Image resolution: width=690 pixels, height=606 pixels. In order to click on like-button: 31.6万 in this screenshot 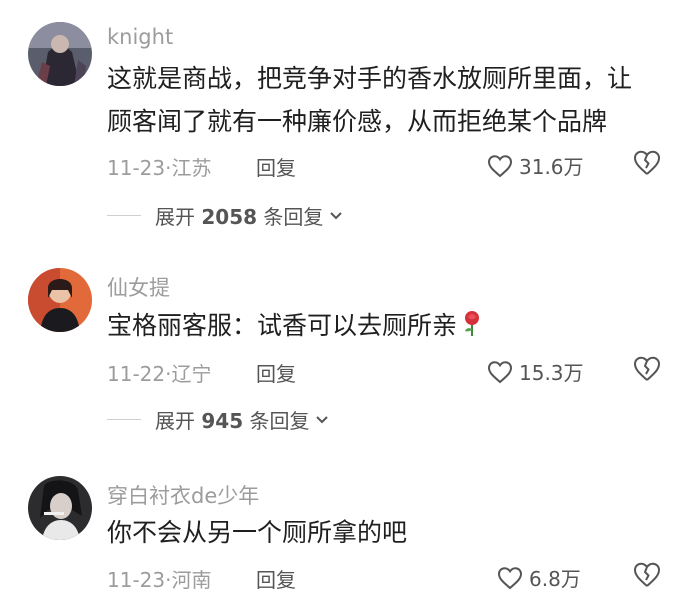, I will do `click(535, 165)`.